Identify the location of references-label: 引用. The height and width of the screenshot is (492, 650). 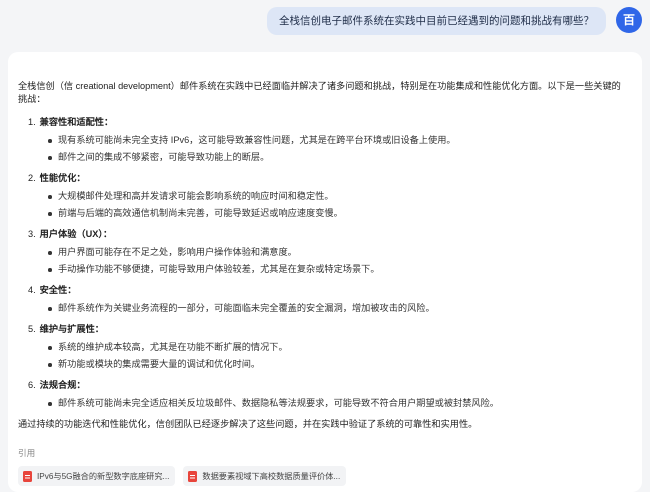
(27, 453).